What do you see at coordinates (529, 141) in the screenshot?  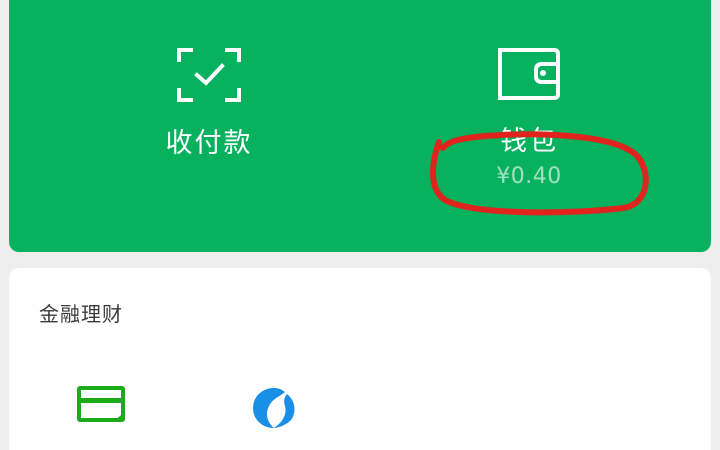 I see `wallet-label: 钱包` at bounding box center [529, 141].